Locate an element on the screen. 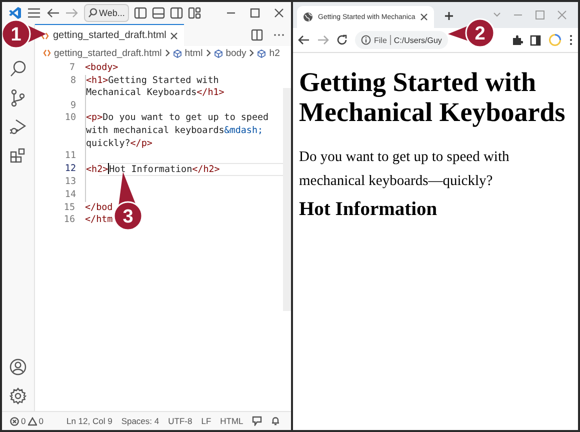 This screenshot has width=580, height=432. status-item: UTF-8 is located at coordinates (180, 421).